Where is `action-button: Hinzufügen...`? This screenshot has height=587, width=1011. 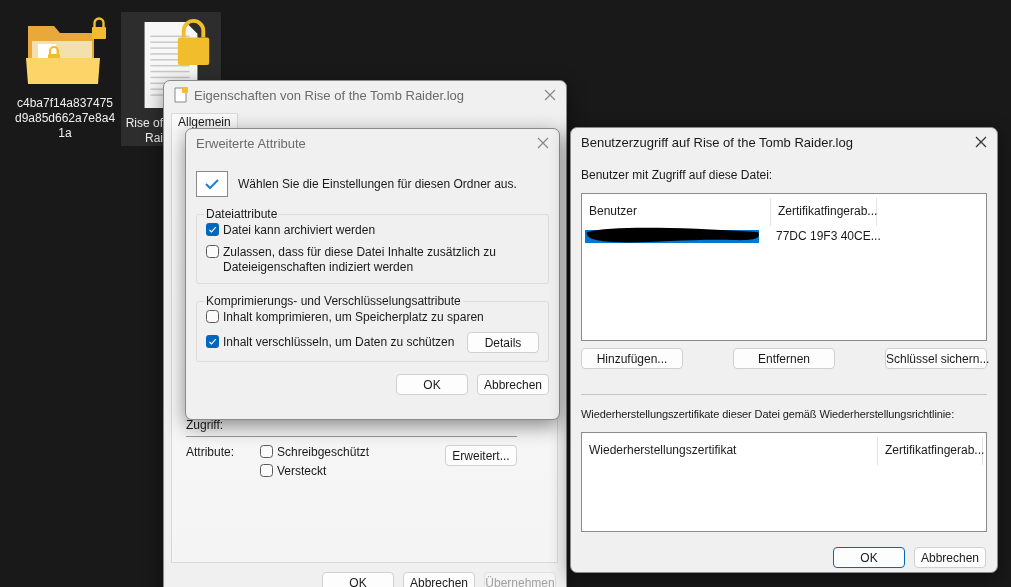 action-button: Hinzufügen... is located at coordinates (632, 358).